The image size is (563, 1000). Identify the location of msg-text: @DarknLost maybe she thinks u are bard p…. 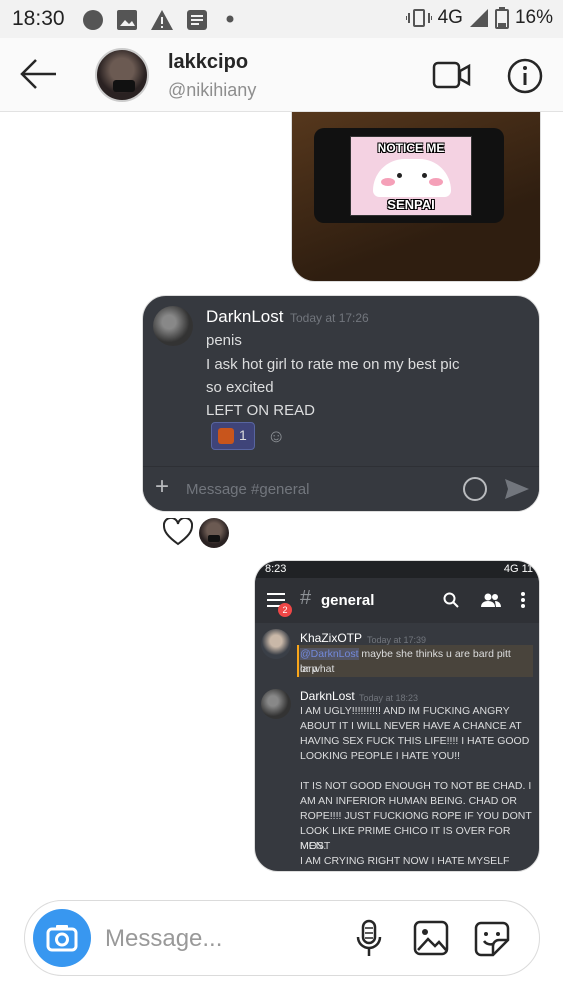
(405, 661).